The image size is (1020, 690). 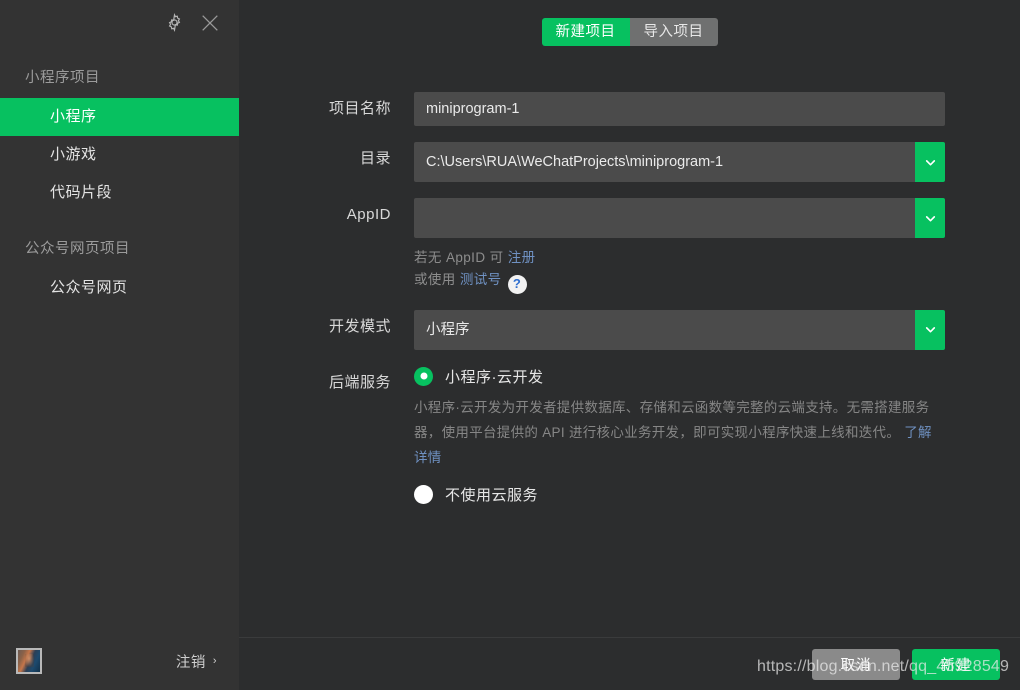 I want to click on project-name-field, so click(x=679, y=109).